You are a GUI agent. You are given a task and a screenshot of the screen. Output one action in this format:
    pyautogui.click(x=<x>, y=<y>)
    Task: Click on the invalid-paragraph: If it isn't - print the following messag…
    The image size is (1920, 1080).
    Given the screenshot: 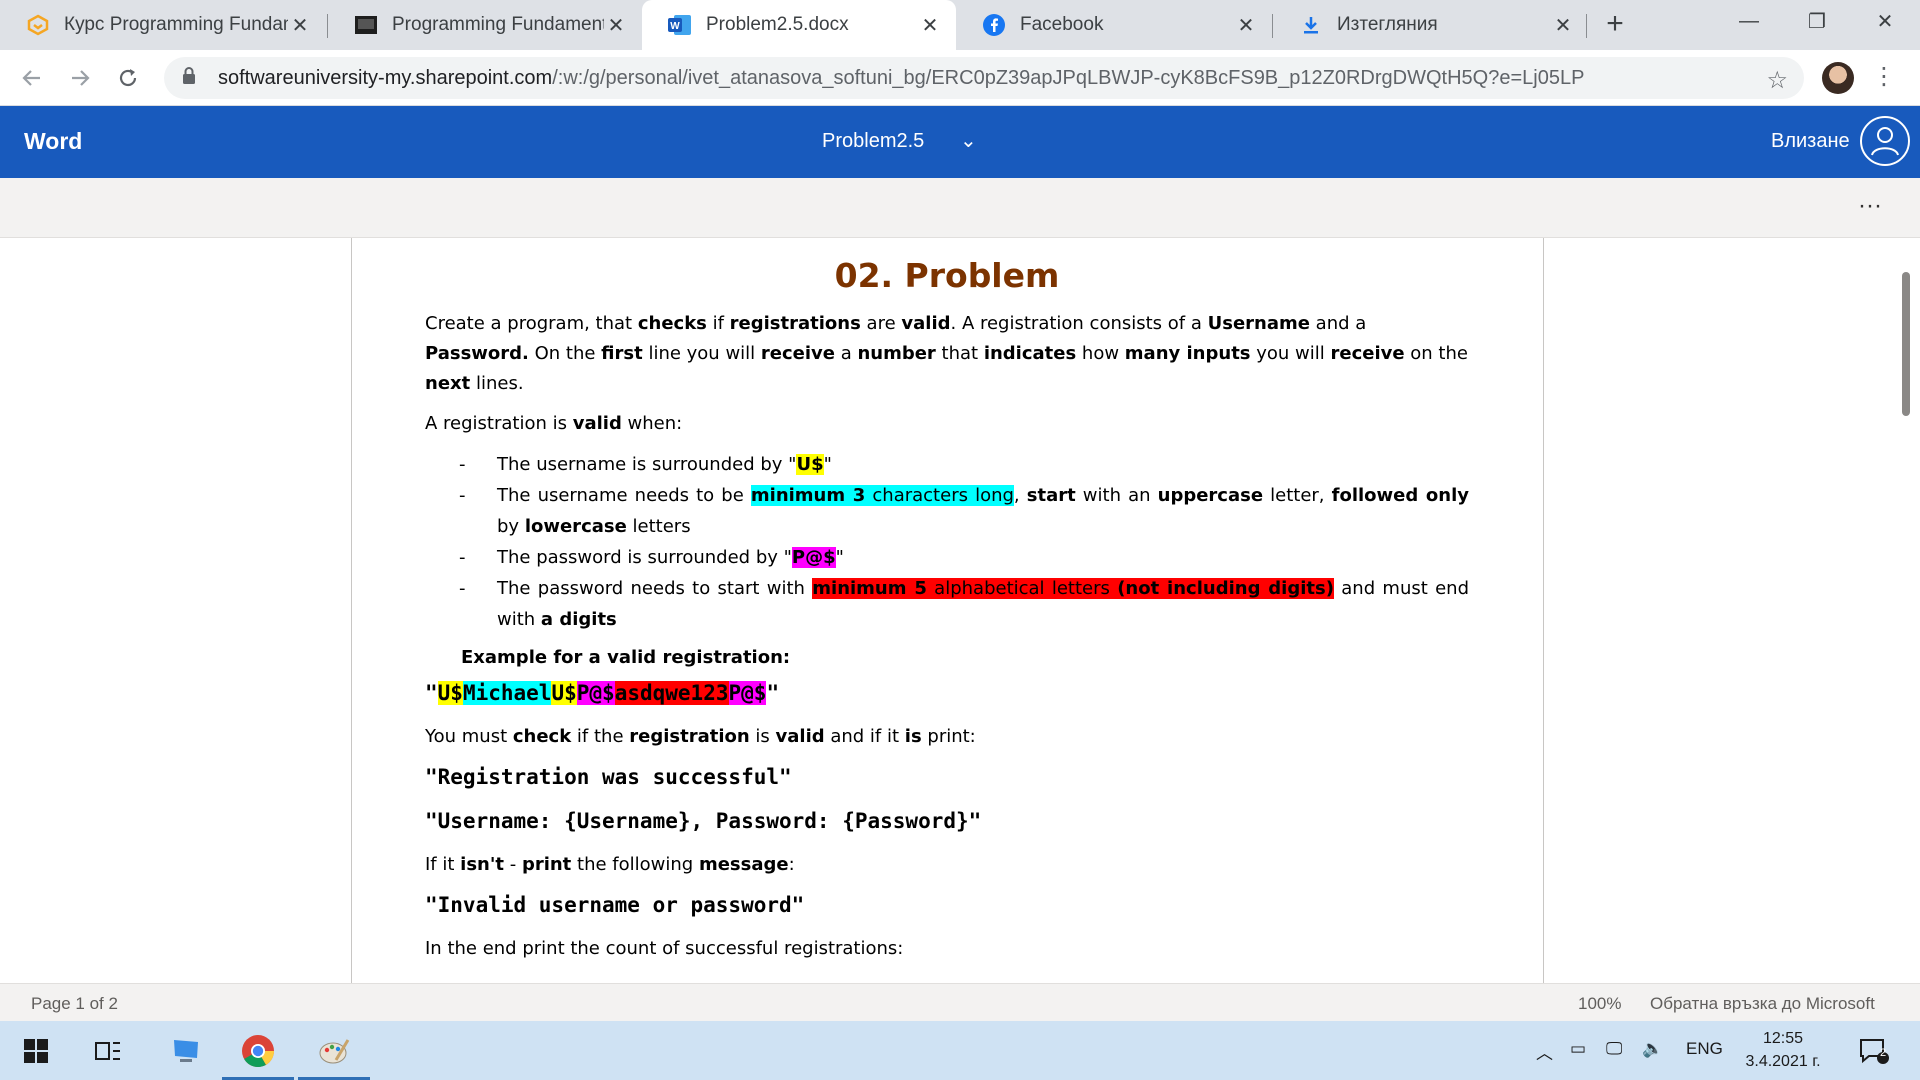 What is the action you would take?
    pyautogui.click(x=610, y=864)
    